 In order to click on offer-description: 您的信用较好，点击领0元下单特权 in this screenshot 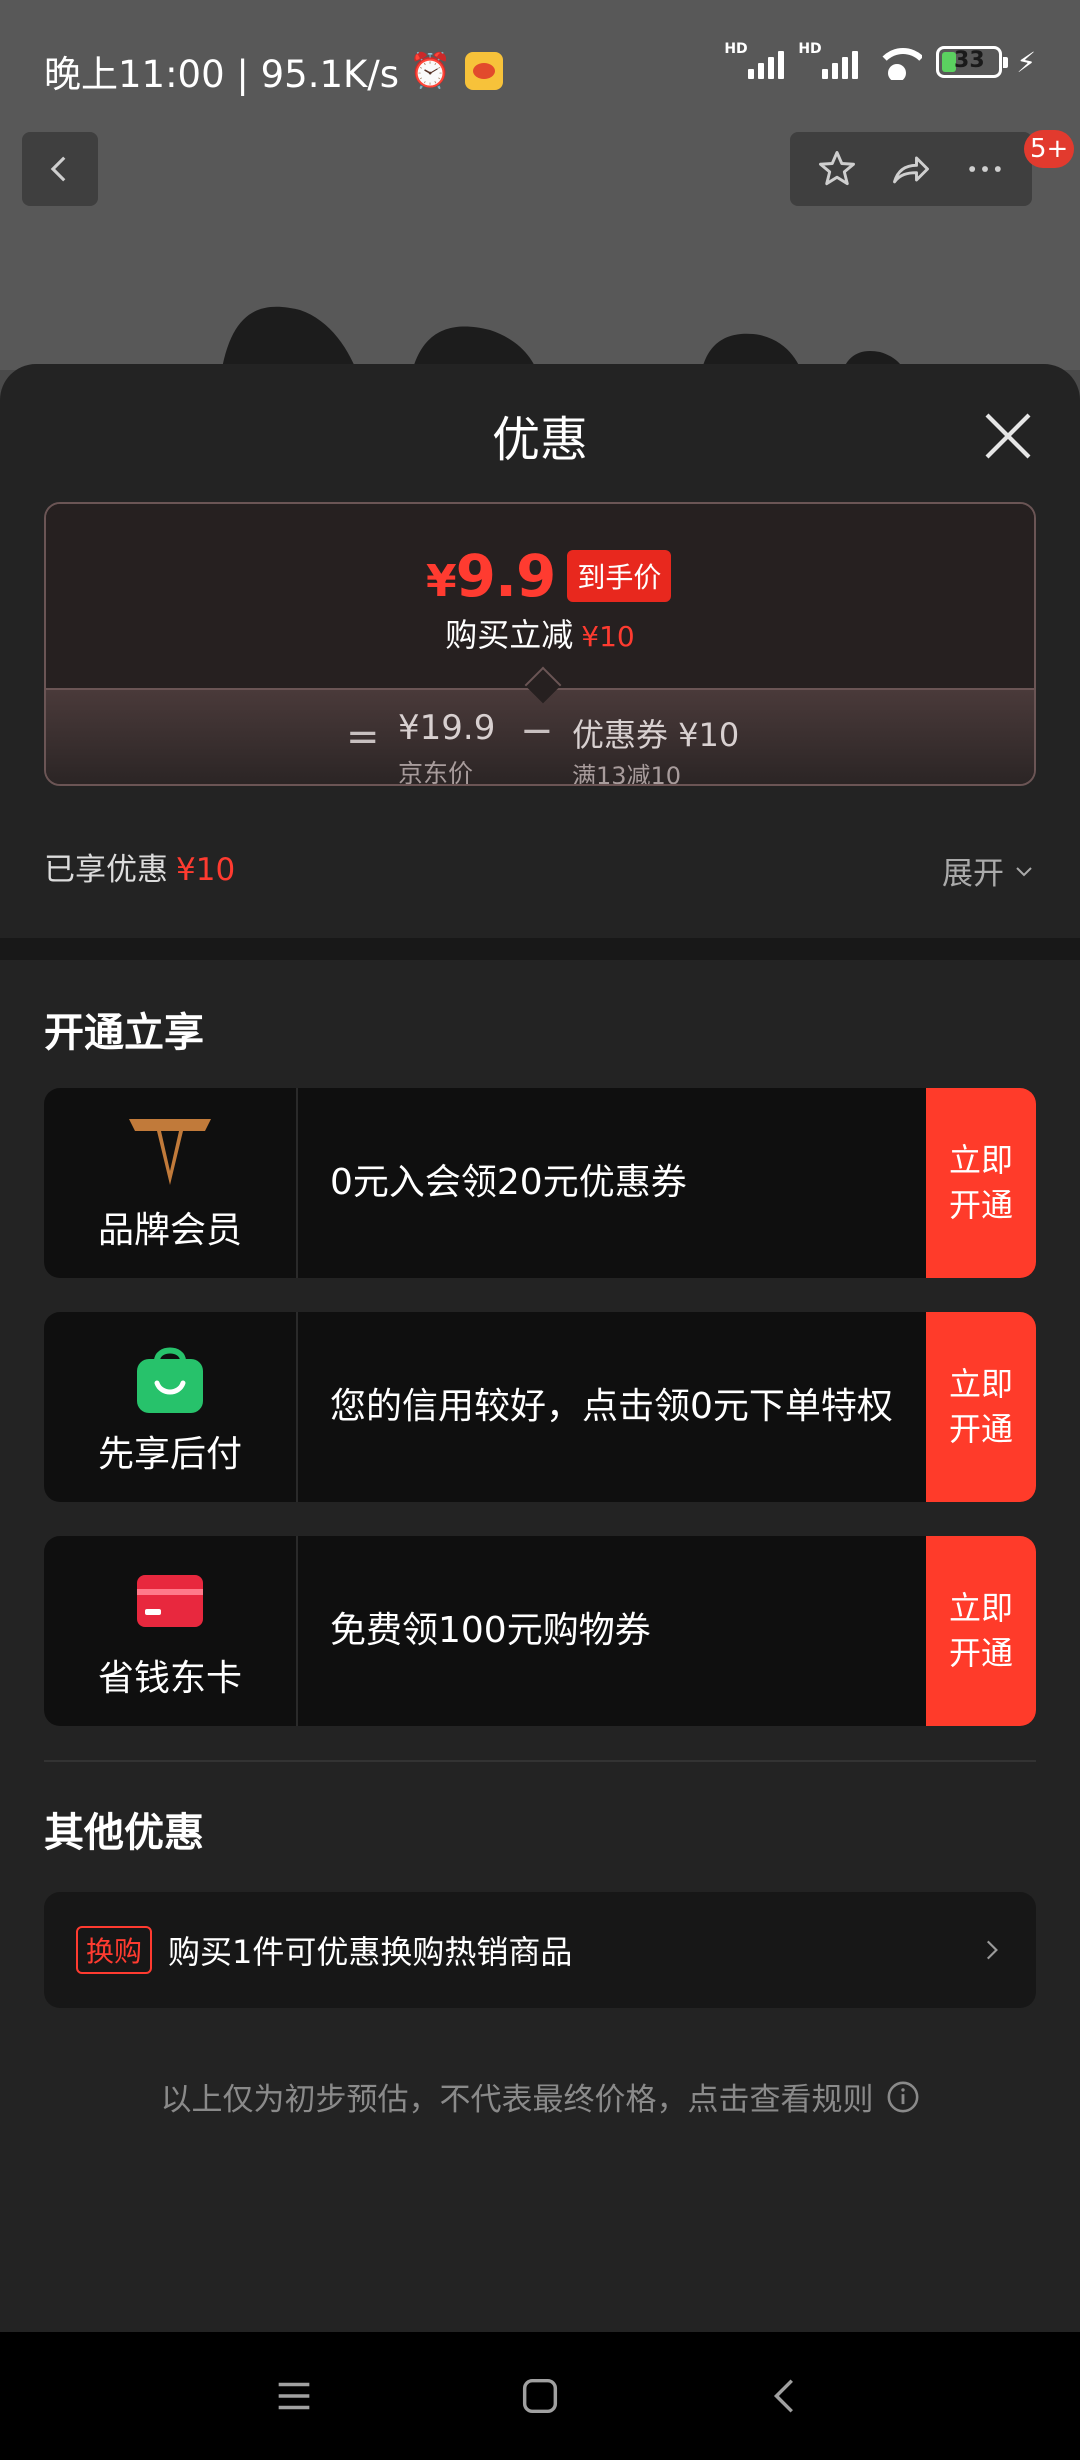, I will do `click(611, 1406)`.